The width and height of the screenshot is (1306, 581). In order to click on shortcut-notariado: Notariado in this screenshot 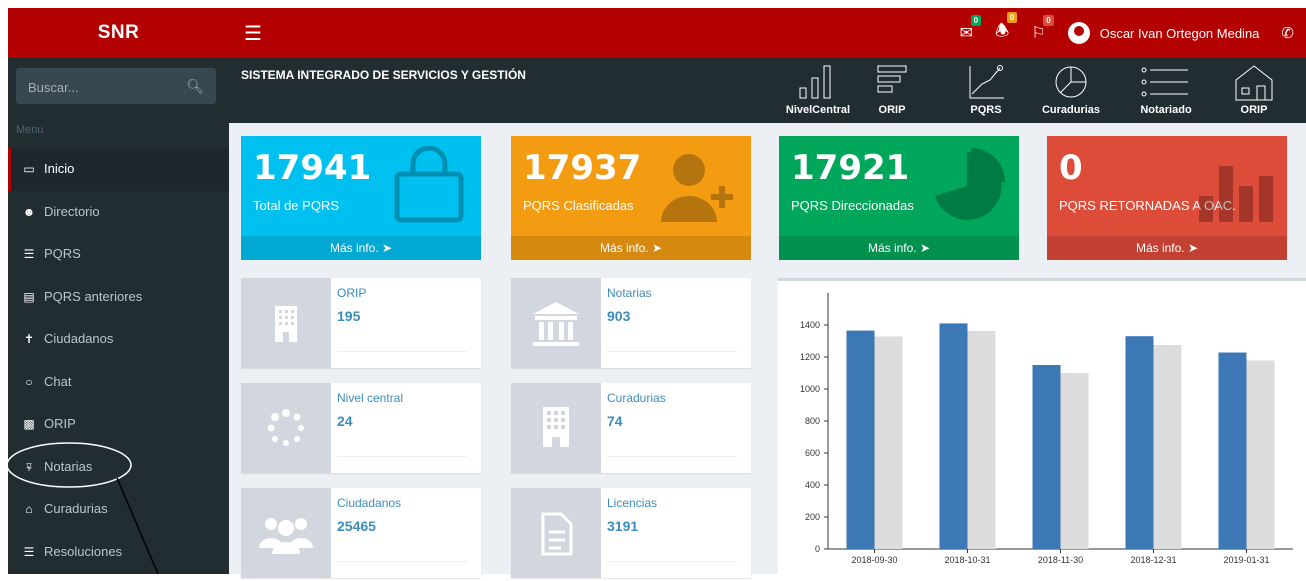, I will do `click(1166, 89)`.